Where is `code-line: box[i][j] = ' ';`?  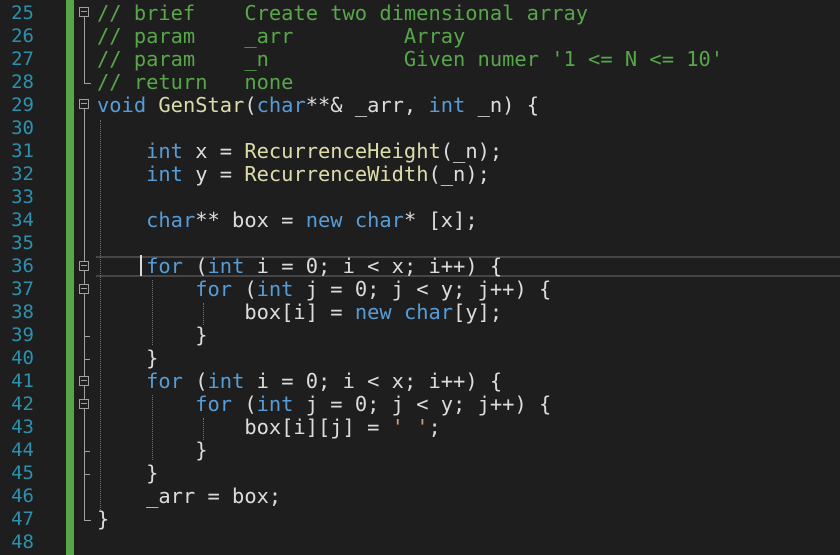 code-line: box[i][j] = ' '; is located at coordinates (269, 427).